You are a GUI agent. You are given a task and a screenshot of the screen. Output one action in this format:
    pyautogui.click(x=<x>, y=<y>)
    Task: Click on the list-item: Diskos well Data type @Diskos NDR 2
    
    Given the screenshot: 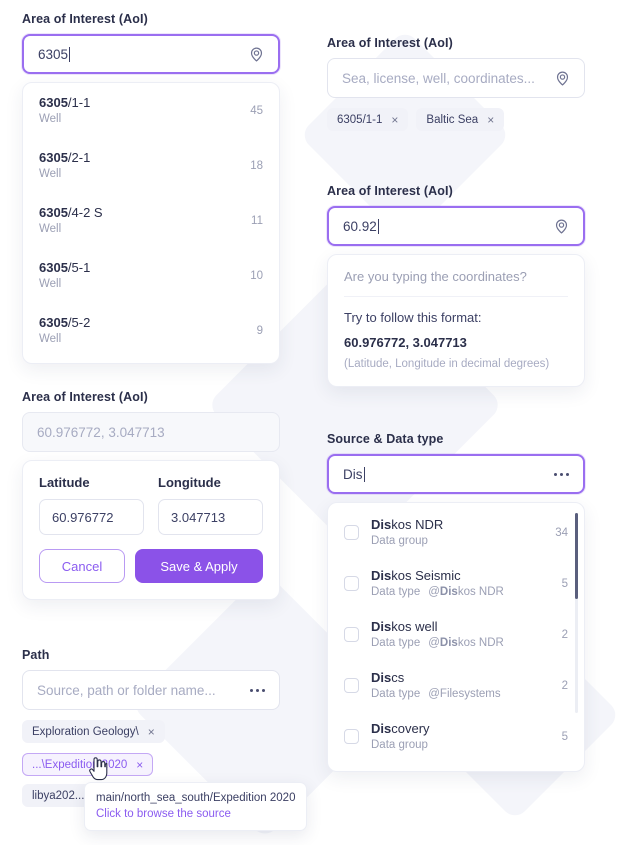 What is the action you would take?
    pyautogui.click(x=456, y=634)
    